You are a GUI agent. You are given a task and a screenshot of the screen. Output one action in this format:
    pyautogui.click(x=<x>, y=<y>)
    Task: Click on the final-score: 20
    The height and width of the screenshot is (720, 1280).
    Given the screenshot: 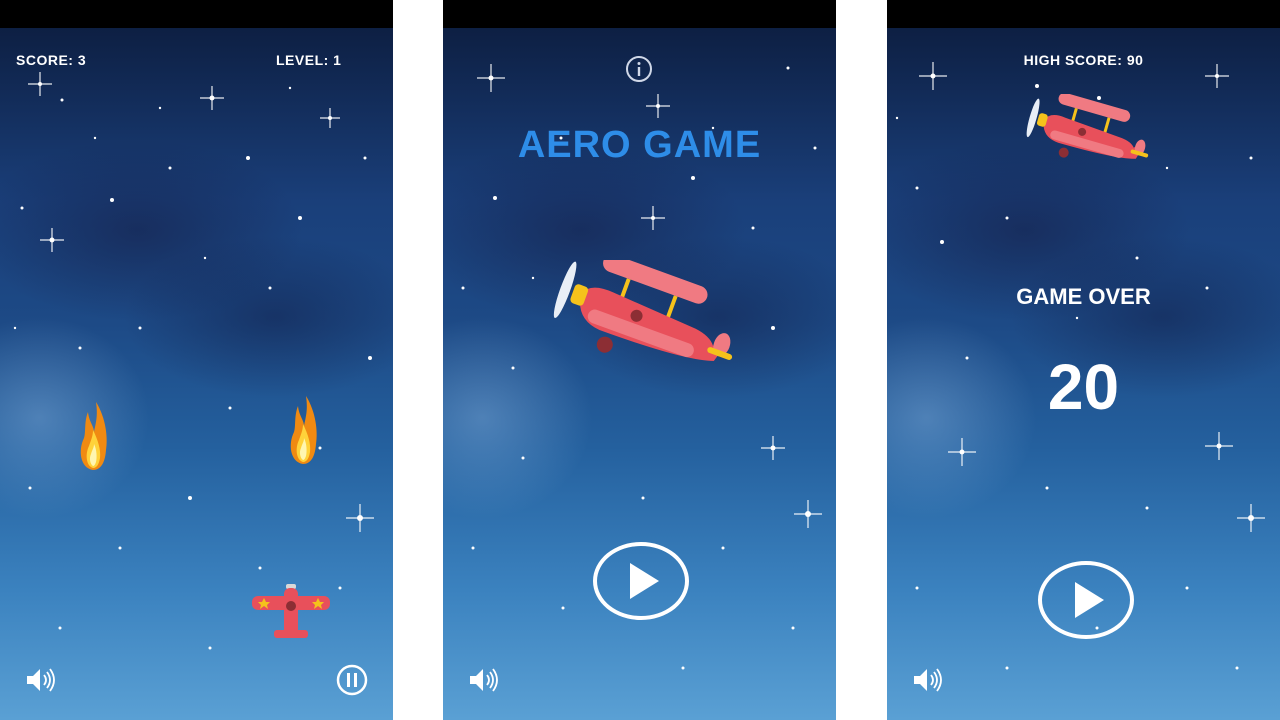 What is the action you would take?
    pyautogui.click(x=1083, y=387)
    